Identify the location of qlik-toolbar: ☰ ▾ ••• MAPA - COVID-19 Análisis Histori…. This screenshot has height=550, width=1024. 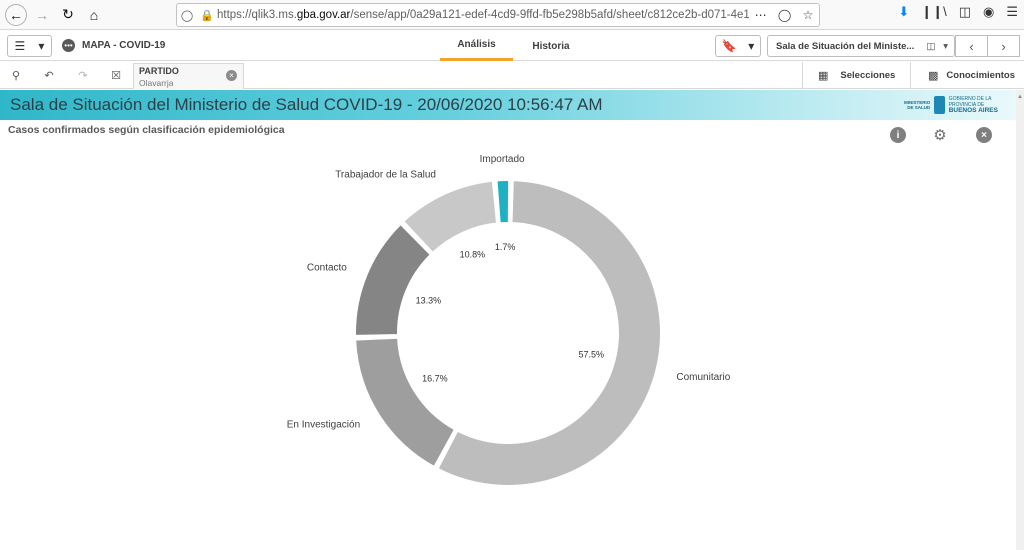
(512, 46).